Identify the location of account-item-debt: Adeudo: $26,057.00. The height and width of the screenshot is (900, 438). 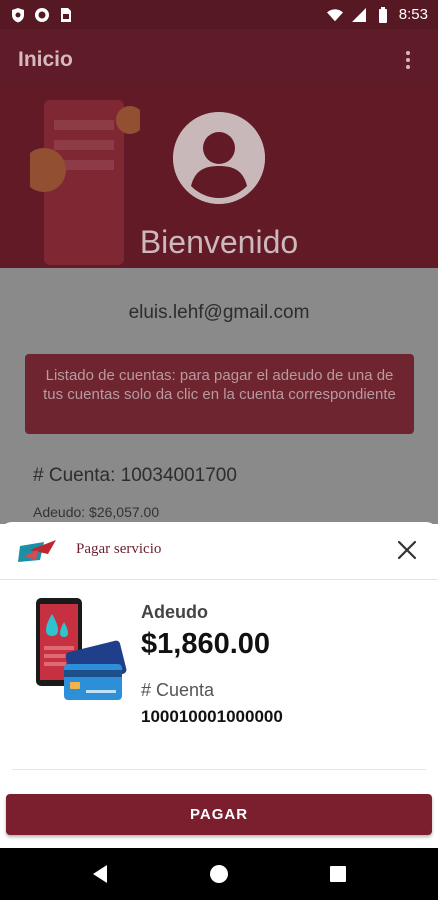
(96, 512).